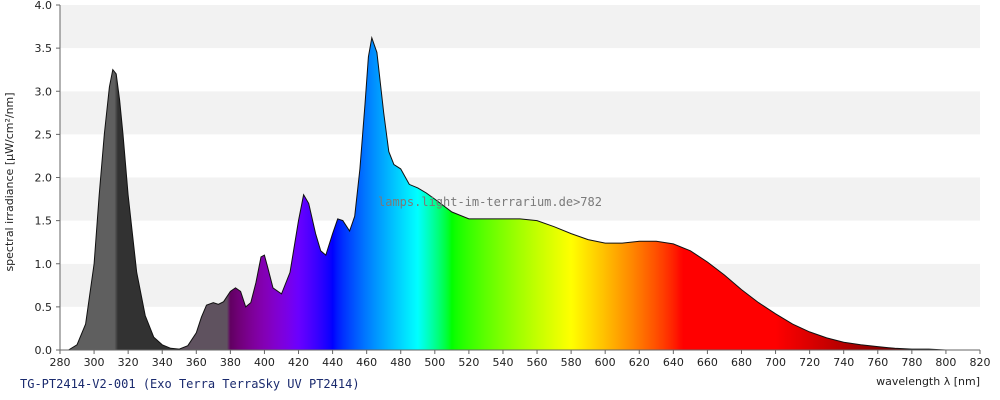 This screenshot has height=400, width=1000. What do you see at coordinates (809, 362) in the screenshot?
I see `x-tick-label: 720` at bounding box center [809, 362].